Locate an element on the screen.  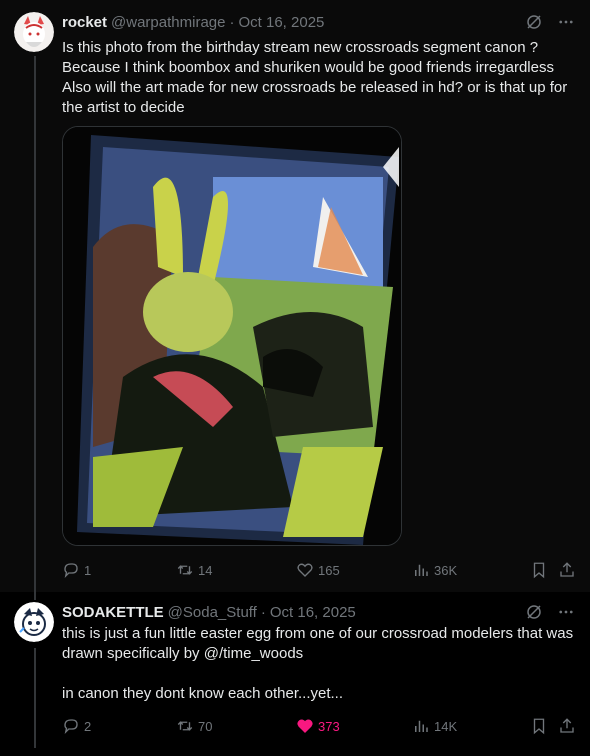
reply-count: 2 is located at coordinates (88, 726).